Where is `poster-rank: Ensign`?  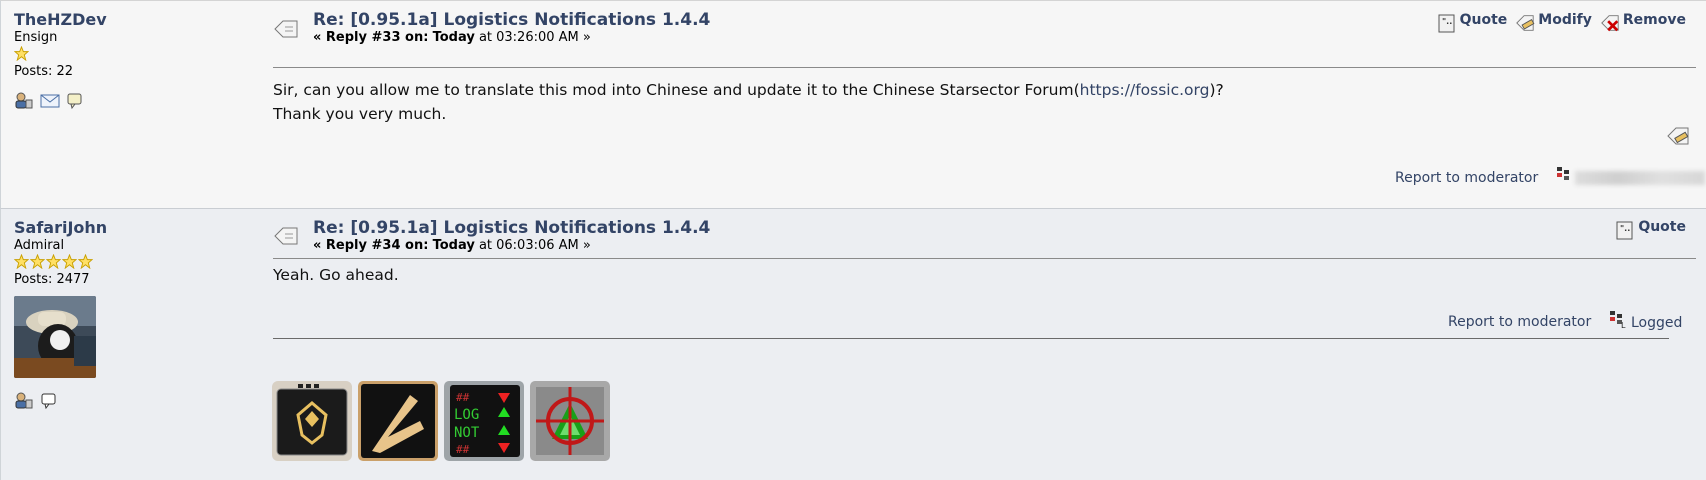
poster-rank: Ensign is located at coordinates (36, 37).